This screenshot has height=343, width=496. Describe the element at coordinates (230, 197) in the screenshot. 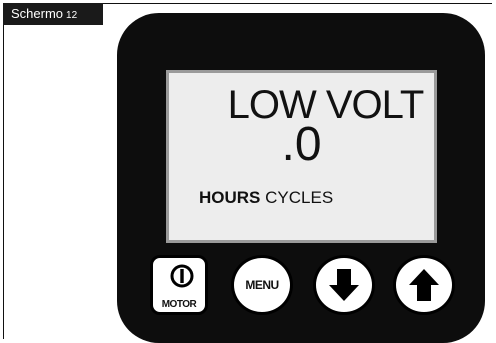

I see `display-hours-label: HOURS` at that location.